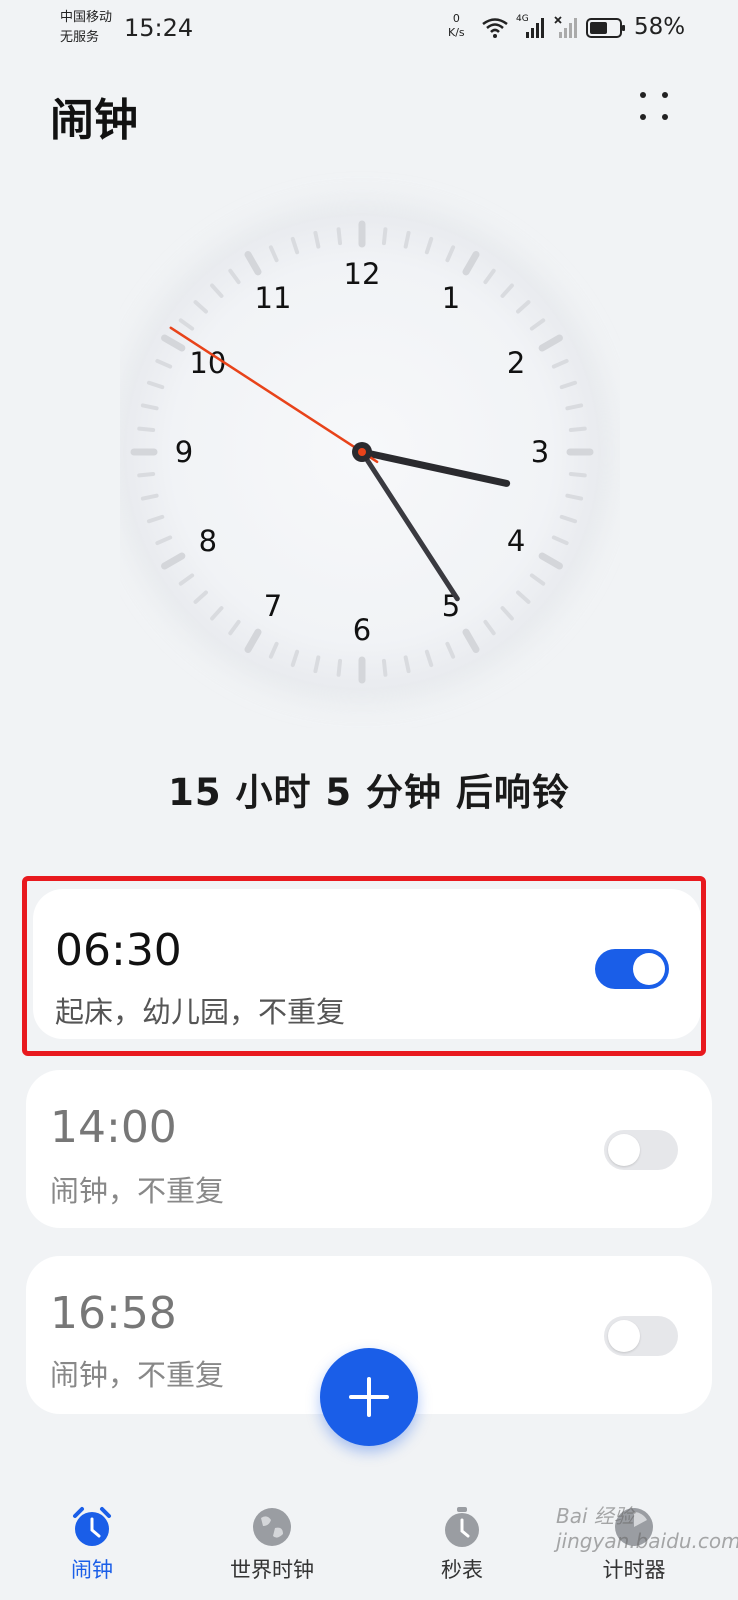  I want to click on stopwatch-icon, so click(462, 1527).